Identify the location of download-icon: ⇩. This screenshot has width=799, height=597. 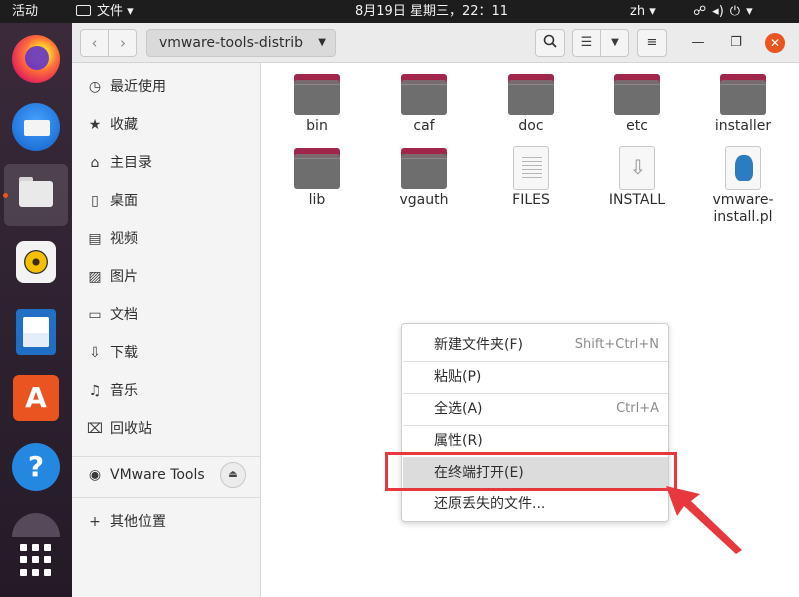
(95, 353).